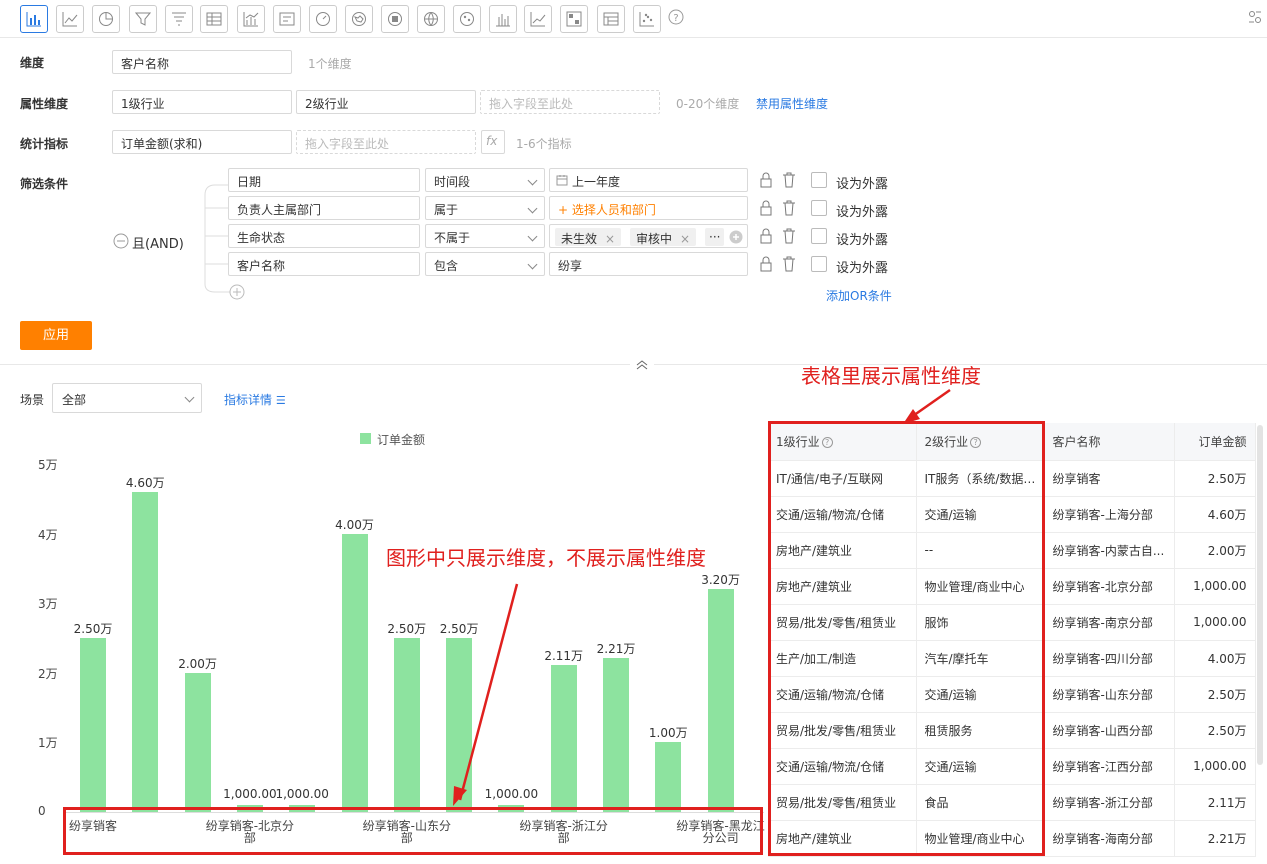  What do you see at coordinates (1215, 550) in the screenshot?
I see `table-cell: 2.00万` at bounding box center [1215, 550].